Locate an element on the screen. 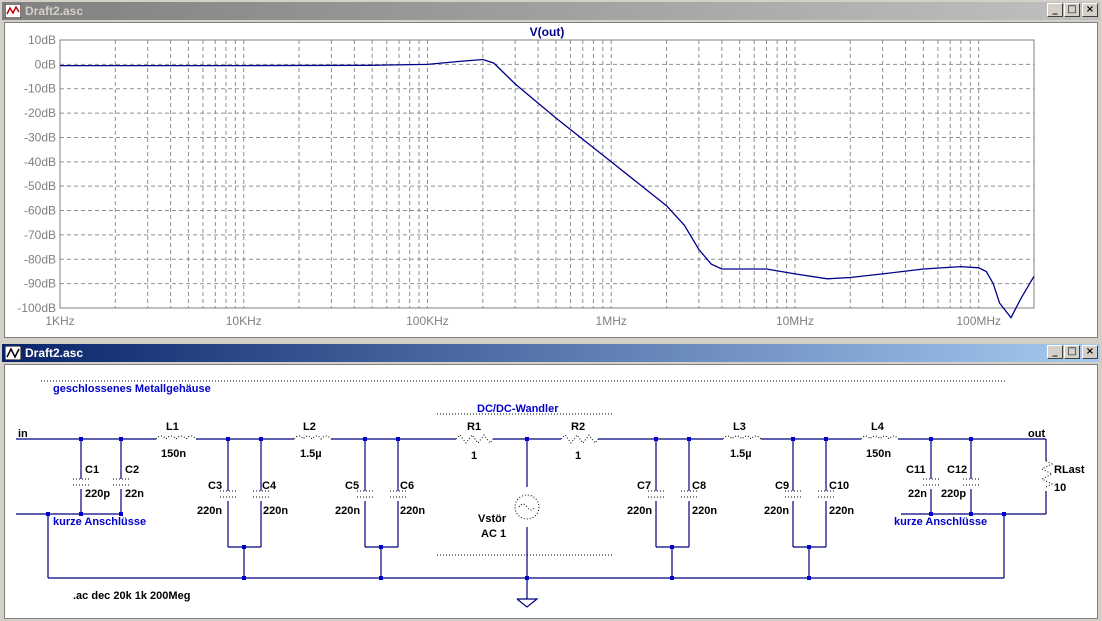 This screenshot has height=621, width=1102. enclosure-label: geschlossenes Metallgehäuse is located at coordinates (132, 389).